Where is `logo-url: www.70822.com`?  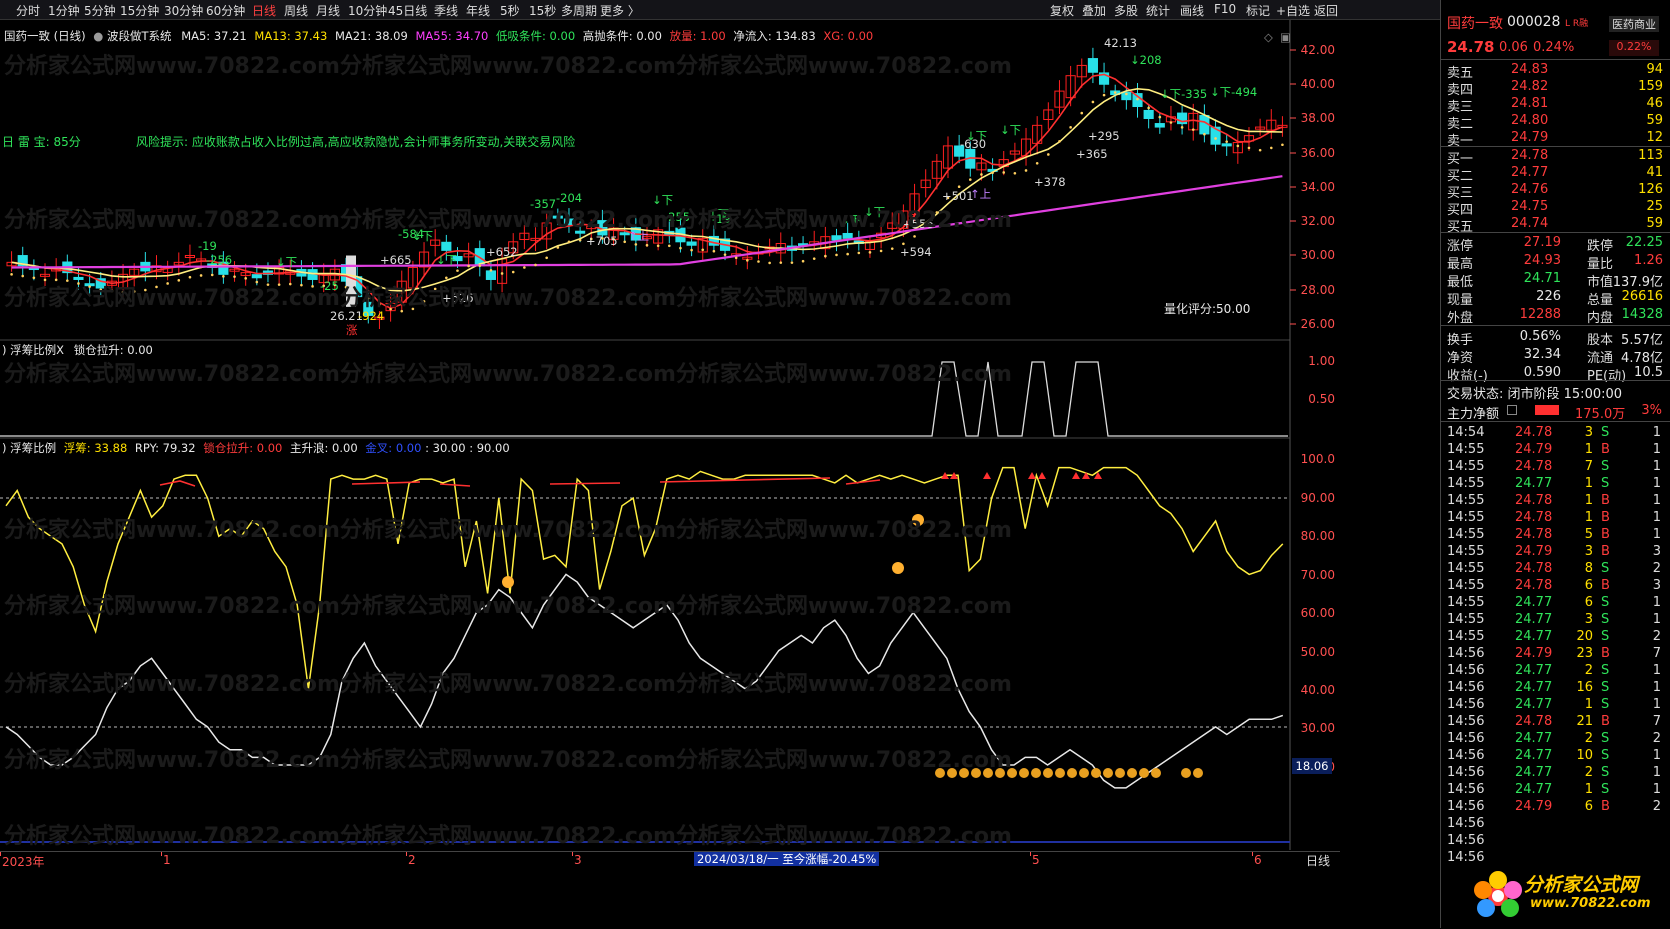
logo-url: www.70822.com is located at coordinates (1590, 903).